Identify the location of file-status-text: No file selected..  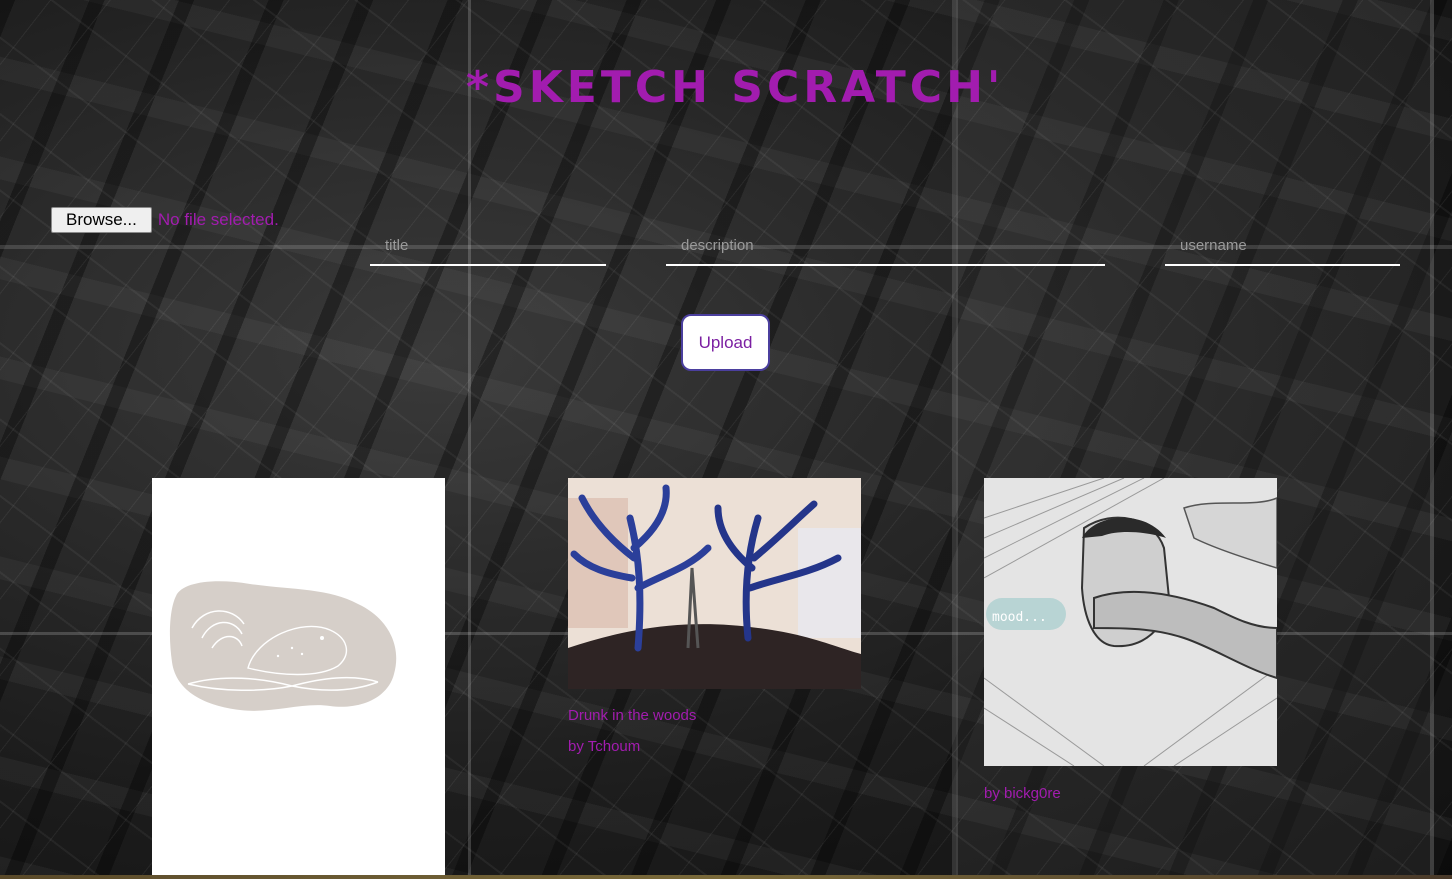
(218, 219).